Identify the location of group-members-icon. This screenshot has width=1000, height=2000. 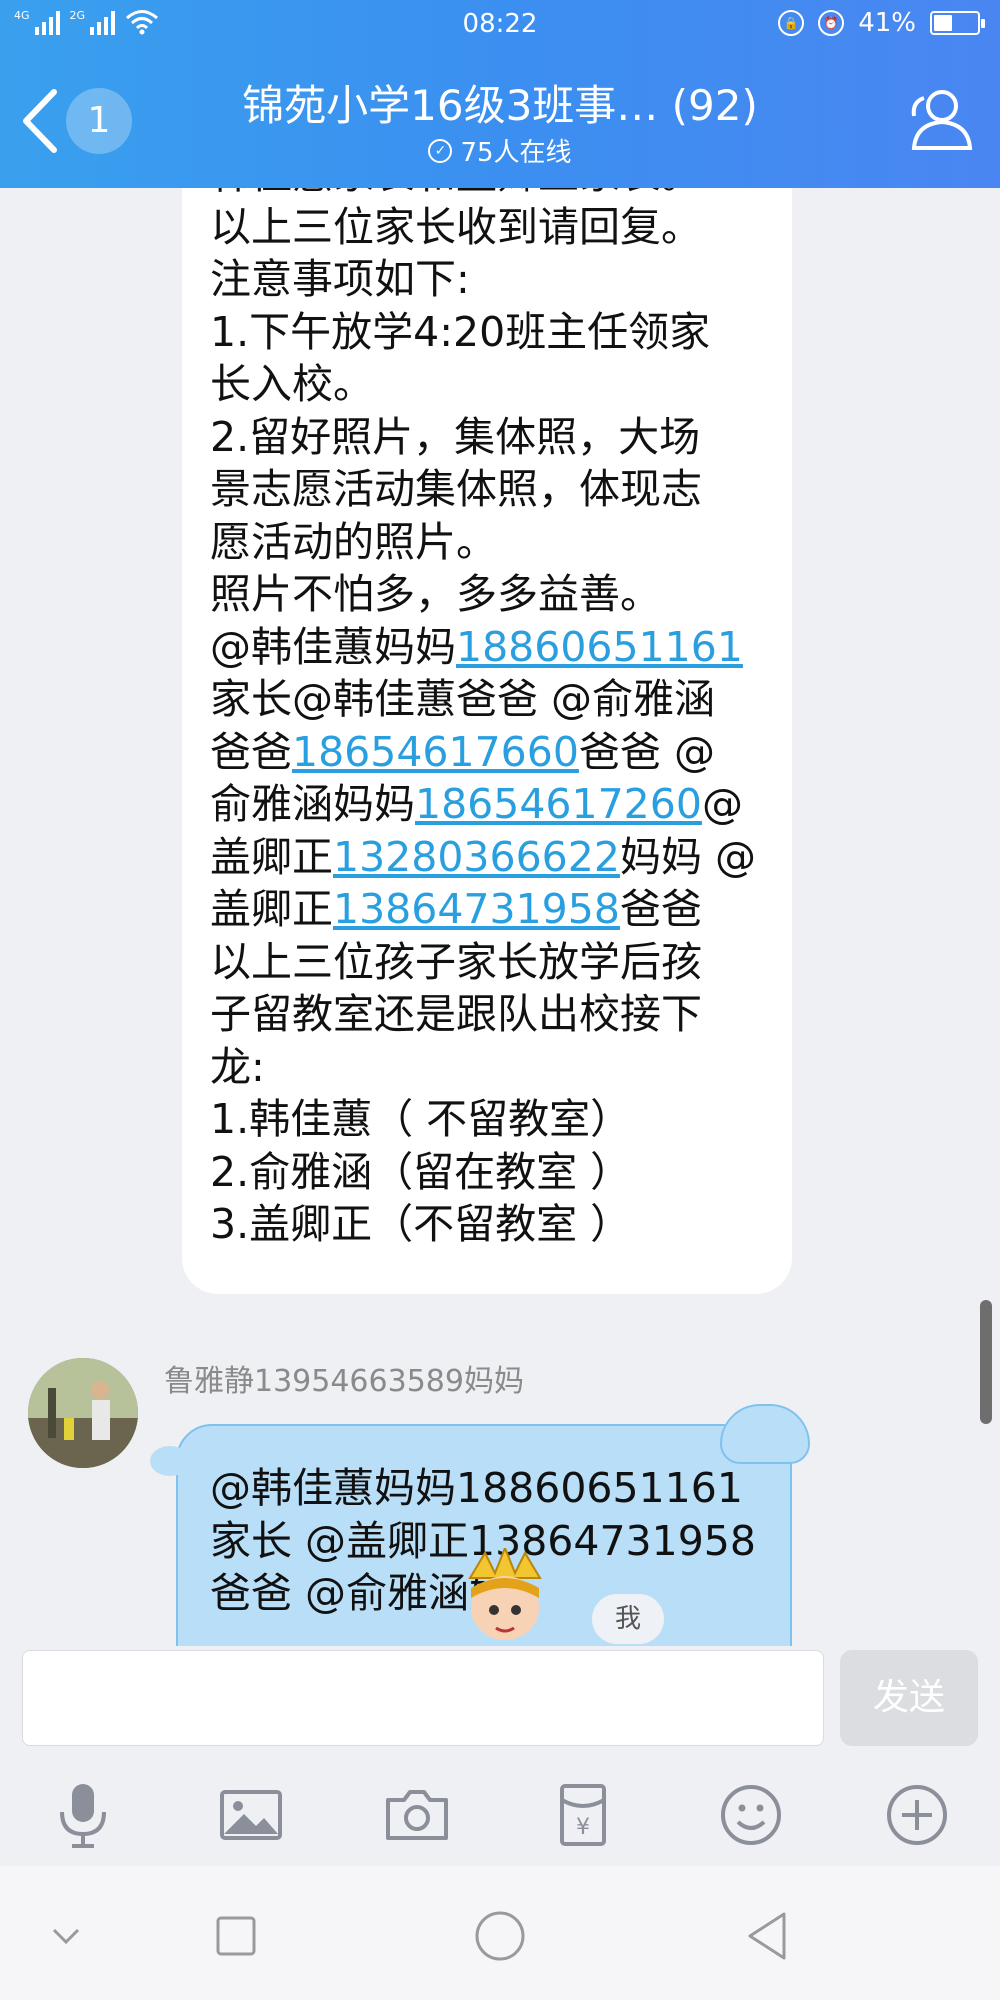
(940, 119).